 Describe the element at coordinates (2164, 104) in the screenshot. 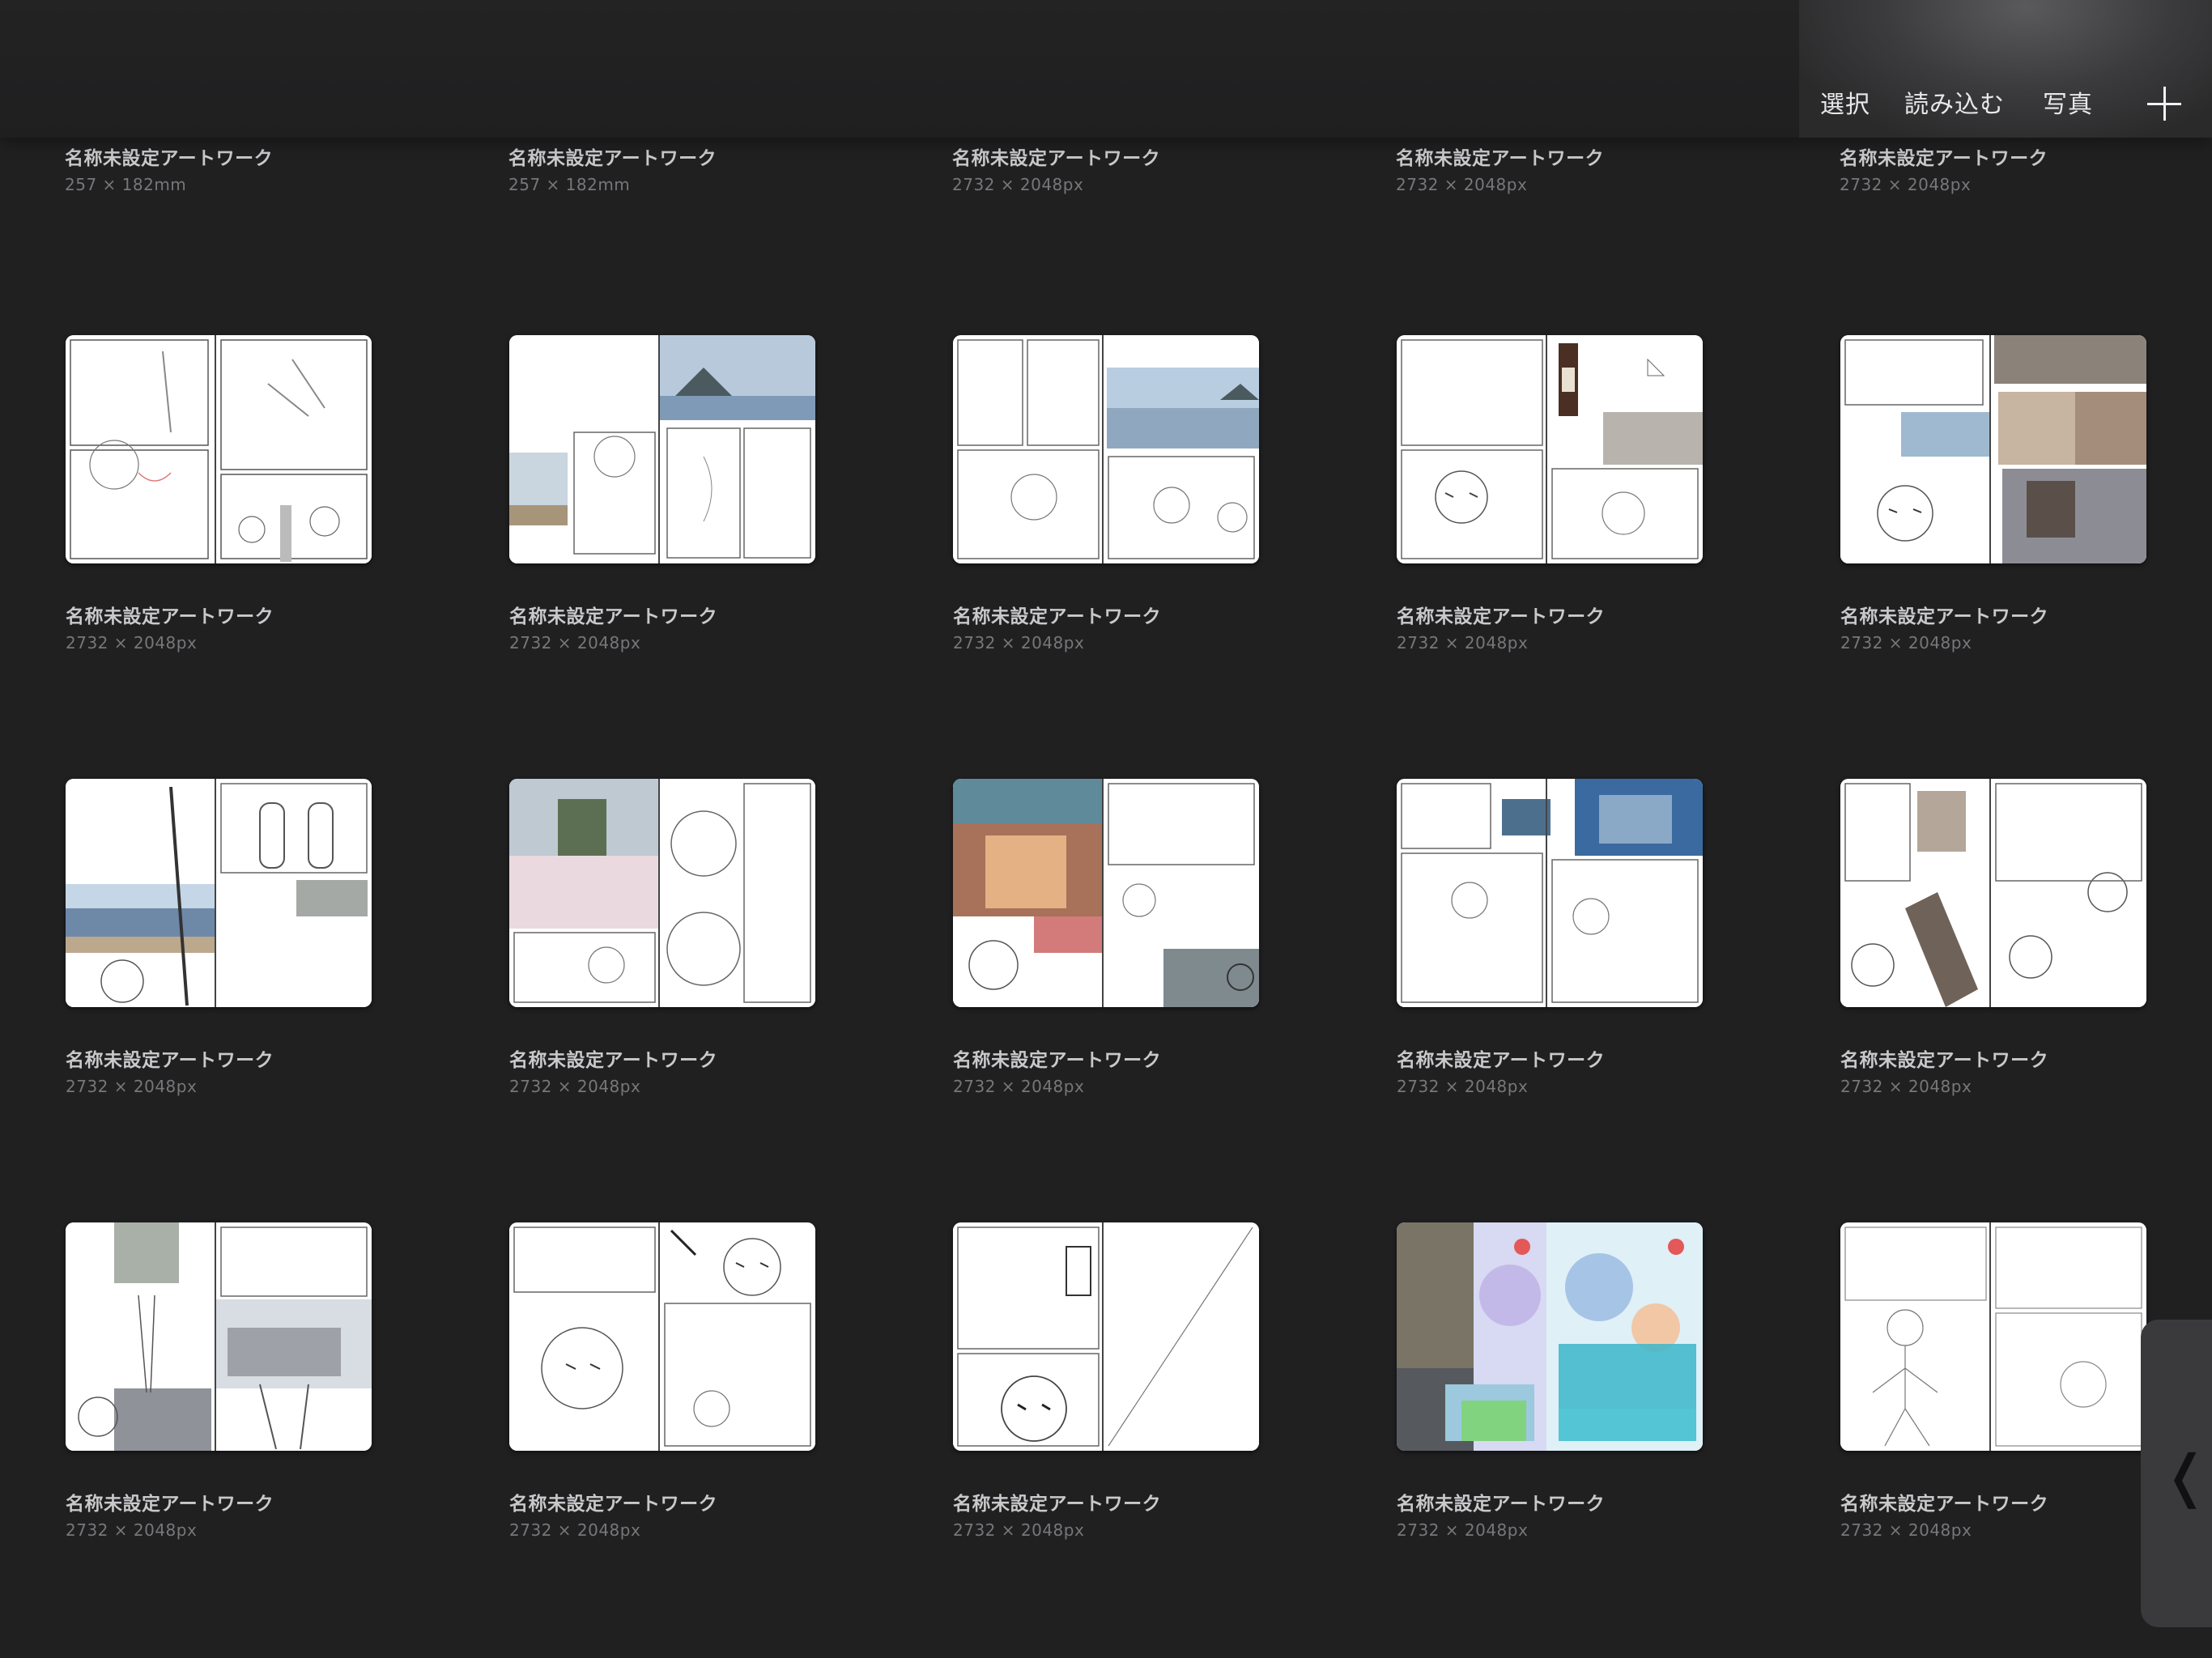

I see `plus-icon` at that location.